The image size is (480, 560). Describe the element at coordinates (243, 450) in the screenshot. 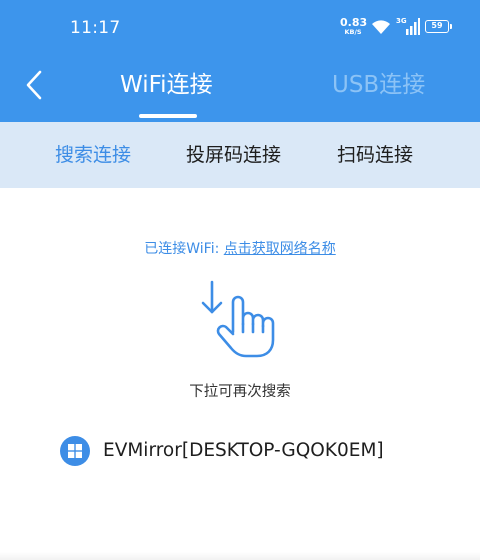

I see `device-name: EVMirror[DESKTOP-GQOK0EM]` at that location.